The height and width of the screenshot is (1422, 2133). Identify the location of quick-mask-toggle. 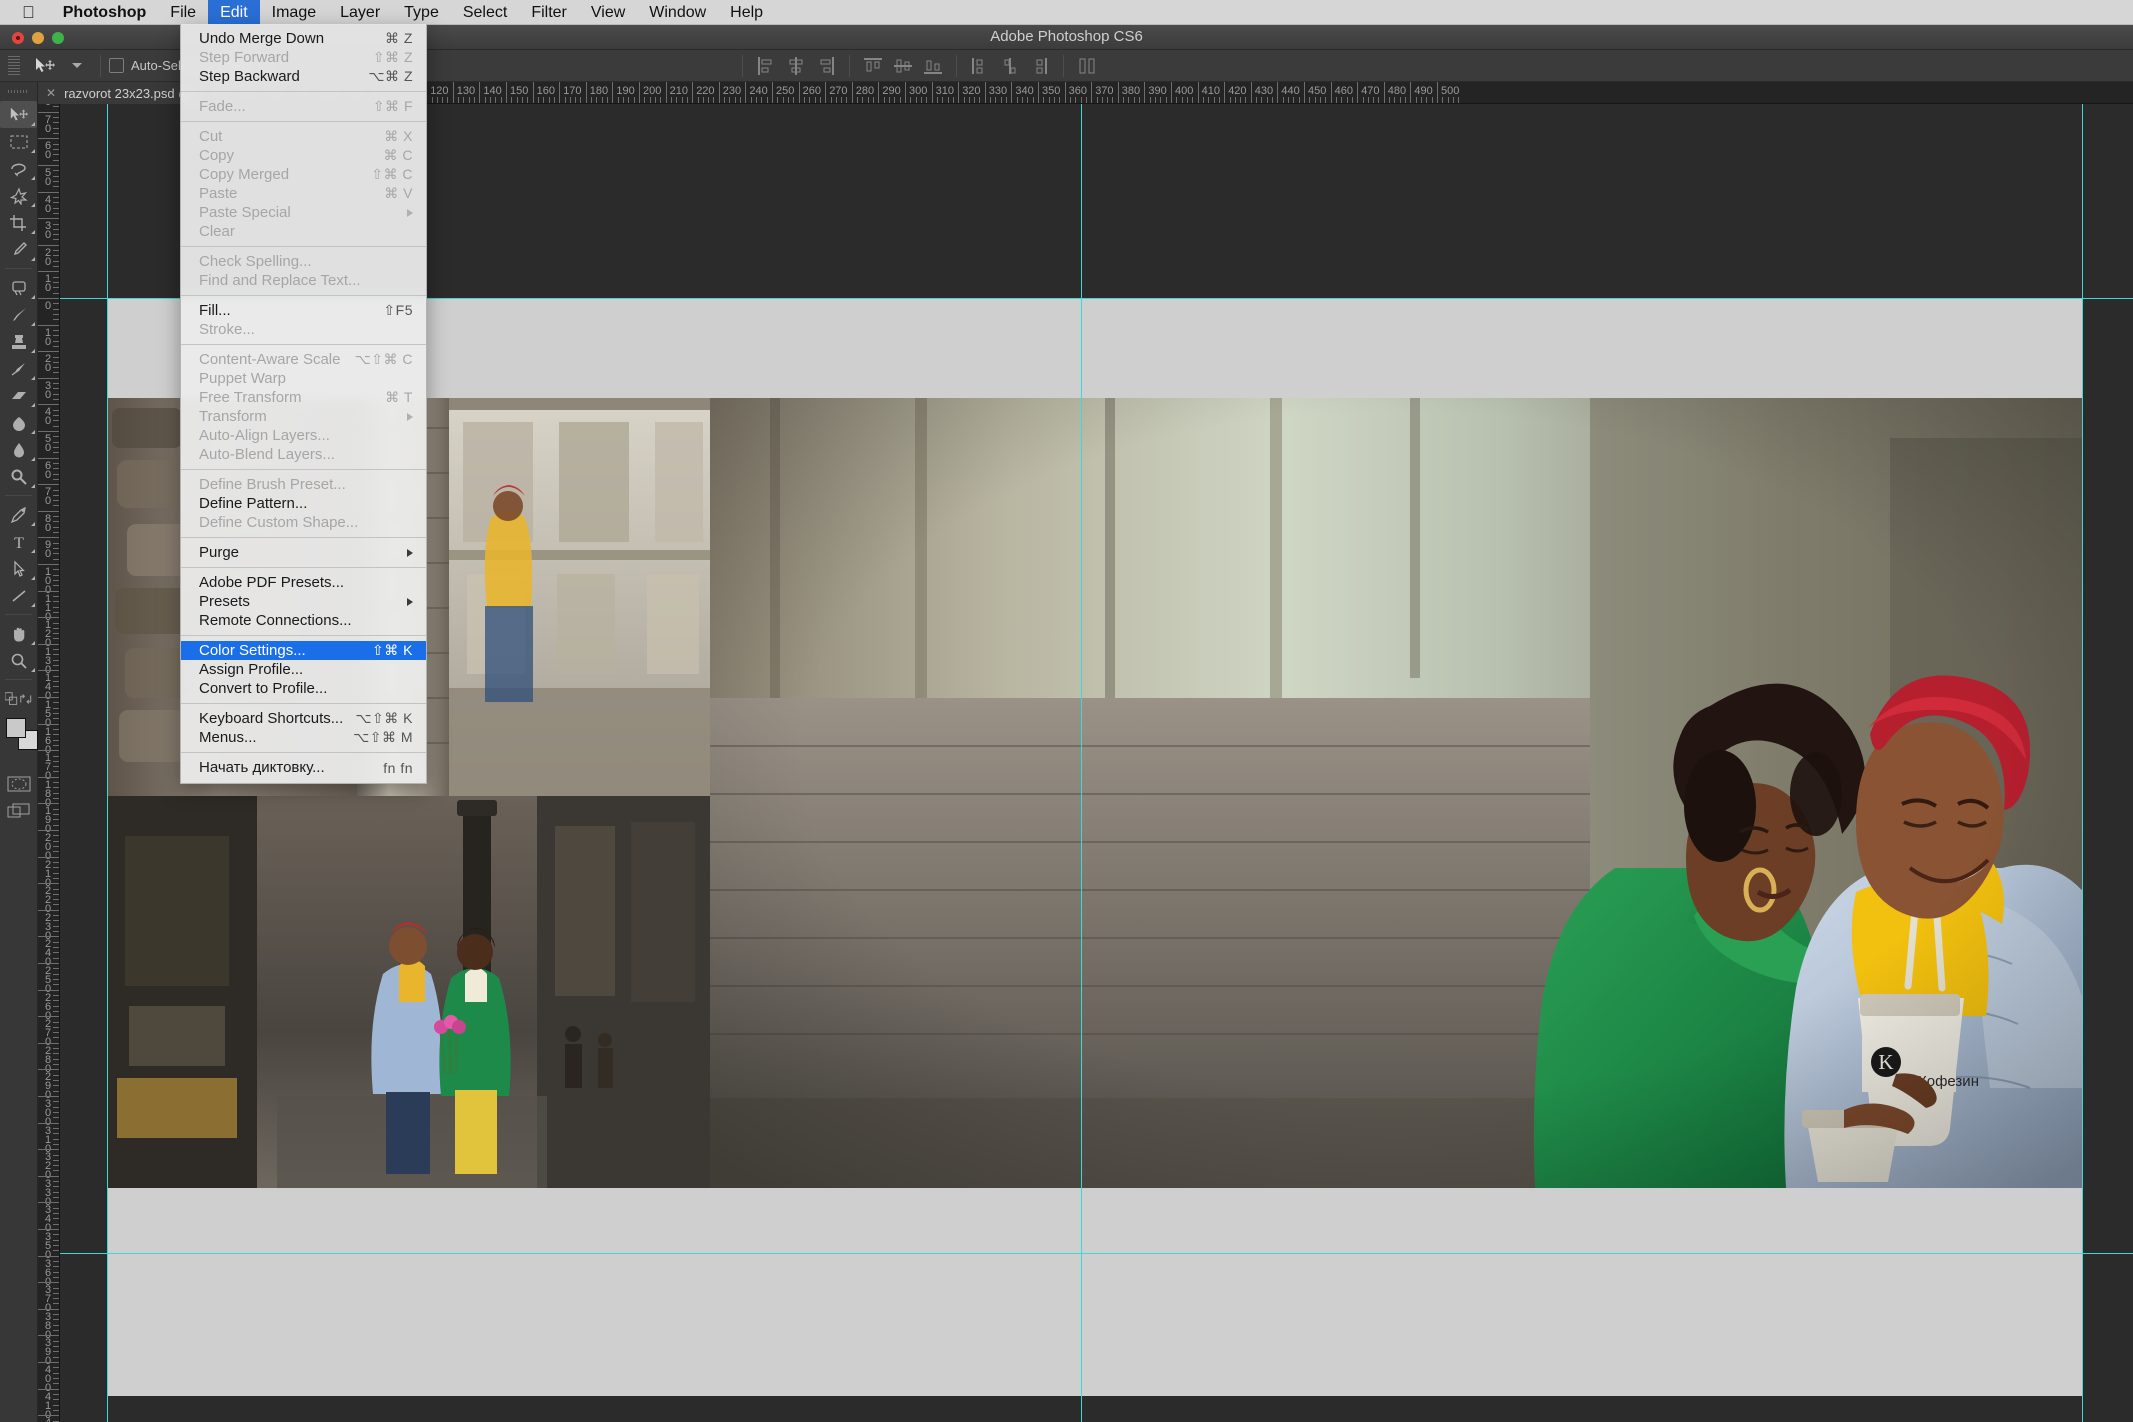
(18, 783).